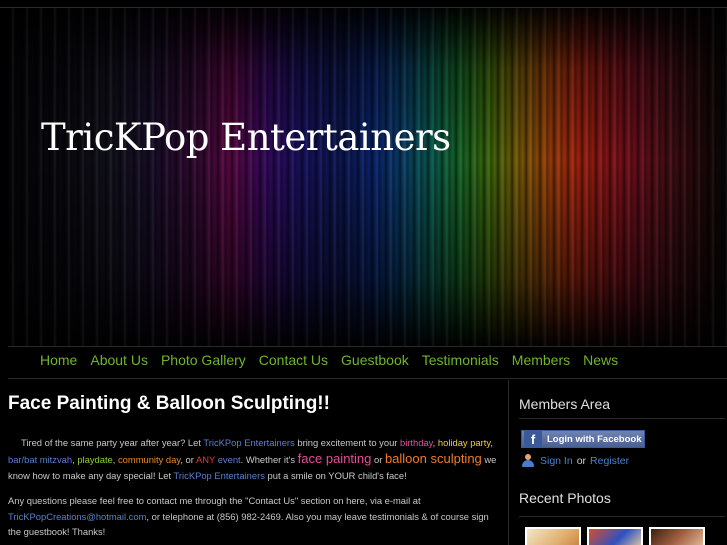 Image resolution: width=727 pixels, height=545 pixels. I want to click on facebook-login-button: f Login with Facebook, so click(583, 439).